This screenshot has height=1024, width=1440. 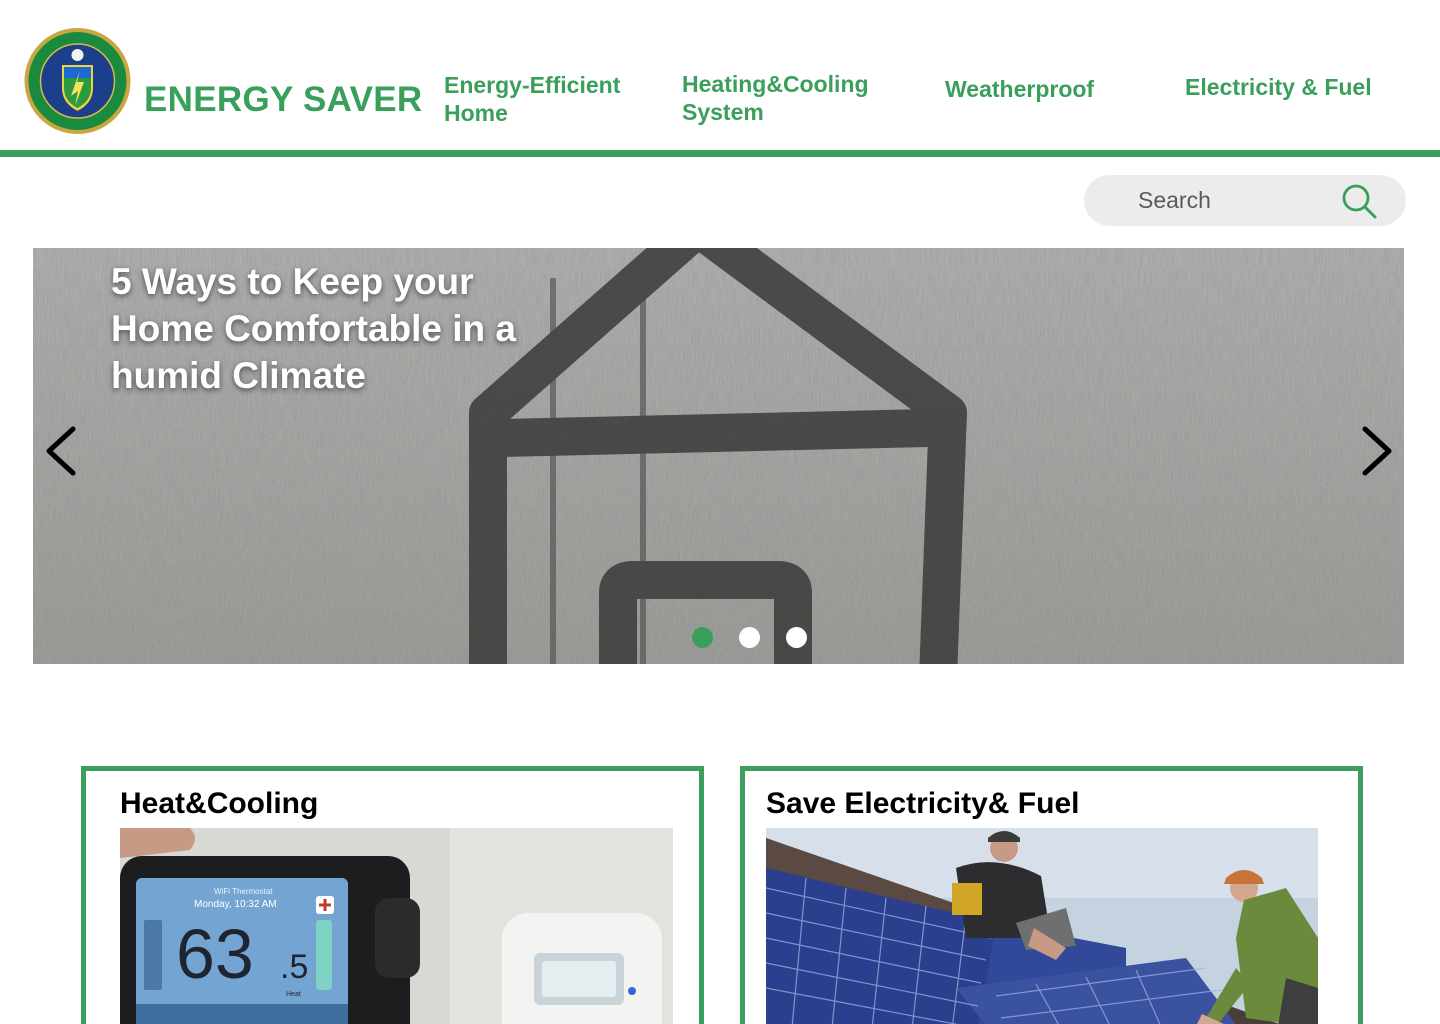 What do you see at coordinates (782, 98) in the screenshot?
I see `nav-heating-cooling-system: Heating&Cooling System` at bounding box center [782, 98].